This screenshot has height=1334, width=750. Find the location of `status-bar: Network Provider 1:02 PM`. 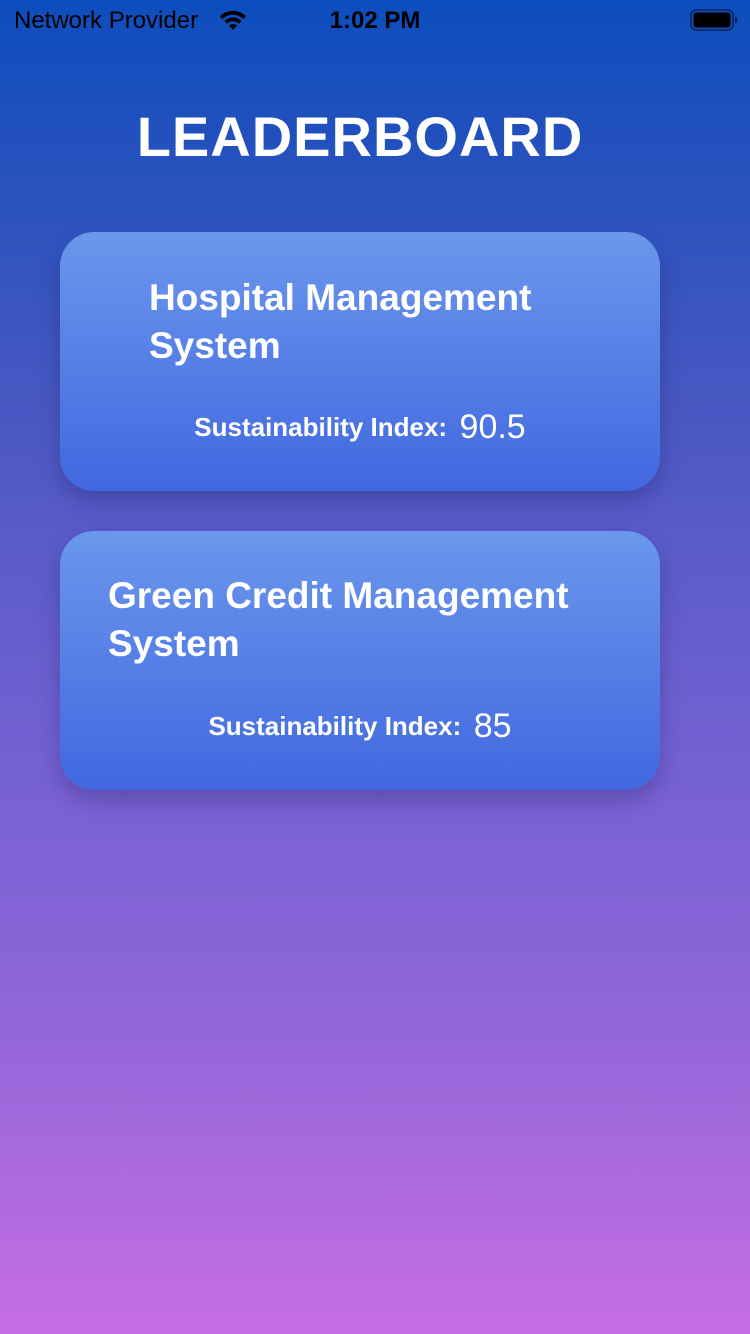

status-bar: Network Provider 1:02 PM is located at coordinates (375, 20).